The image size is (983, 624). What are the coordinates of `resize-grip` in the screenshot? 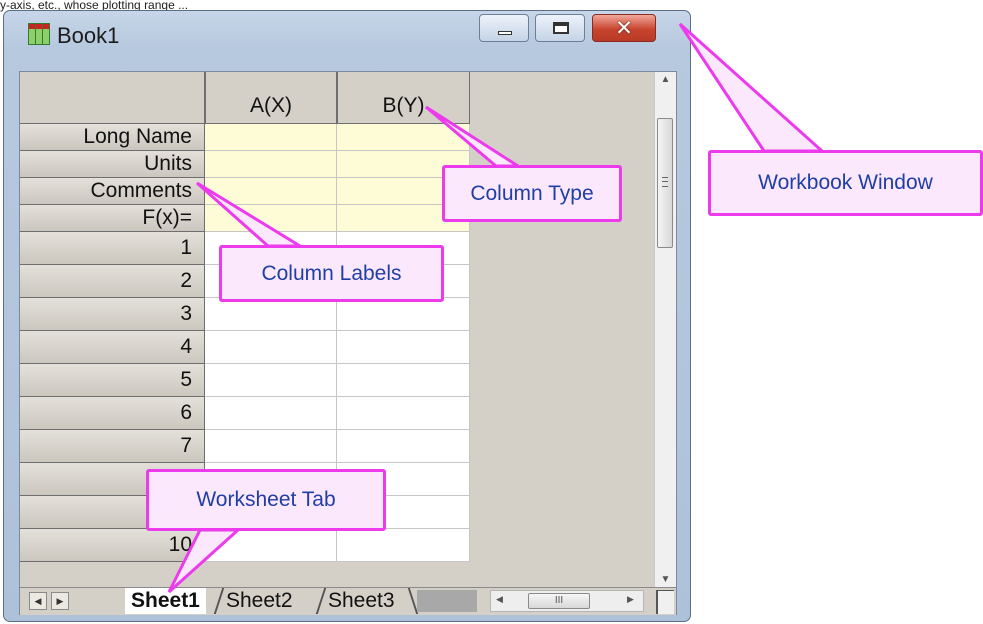 It's located at (665, 602).